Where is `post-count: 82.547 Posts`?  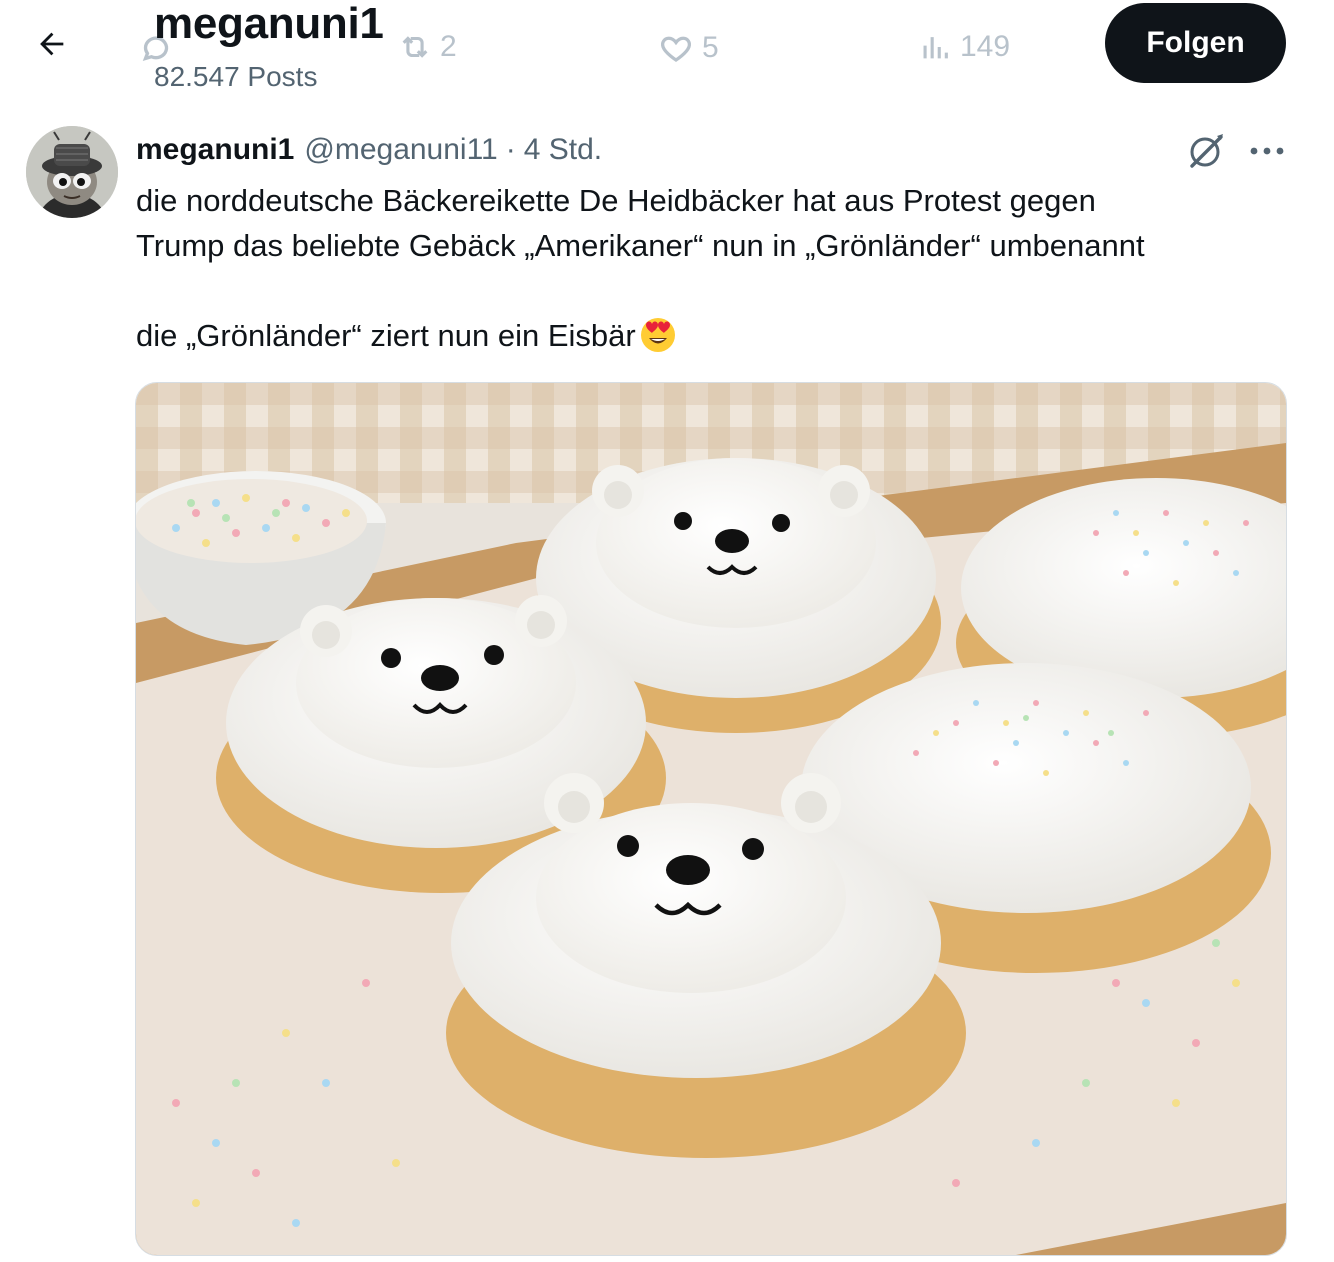
post-count: 82.547 Posts is located at coordinates (236, 76).